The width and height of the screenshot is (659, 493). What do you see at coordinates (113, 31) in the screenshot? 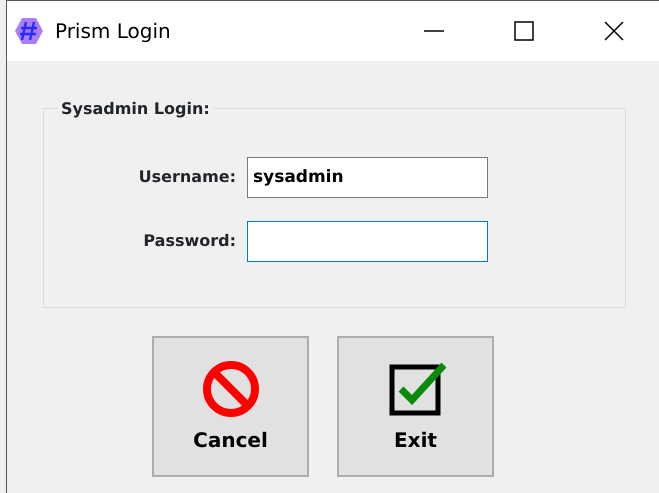
I see `window-title: Prism Login` at bounding box center [113, 31].